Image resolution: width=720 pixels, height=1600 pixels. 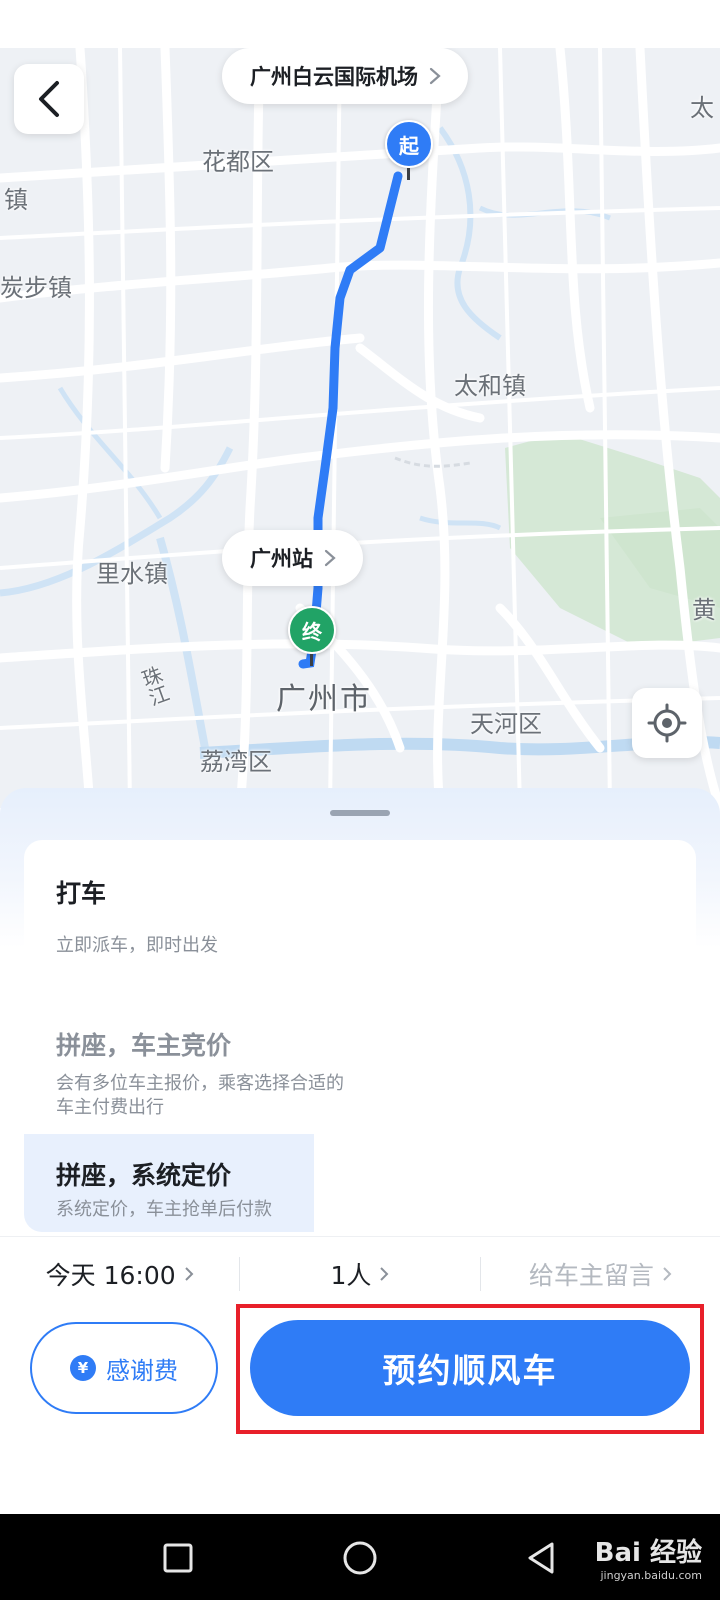 I want to click on map-label: 炭步镇, so click(x=36, y=288).